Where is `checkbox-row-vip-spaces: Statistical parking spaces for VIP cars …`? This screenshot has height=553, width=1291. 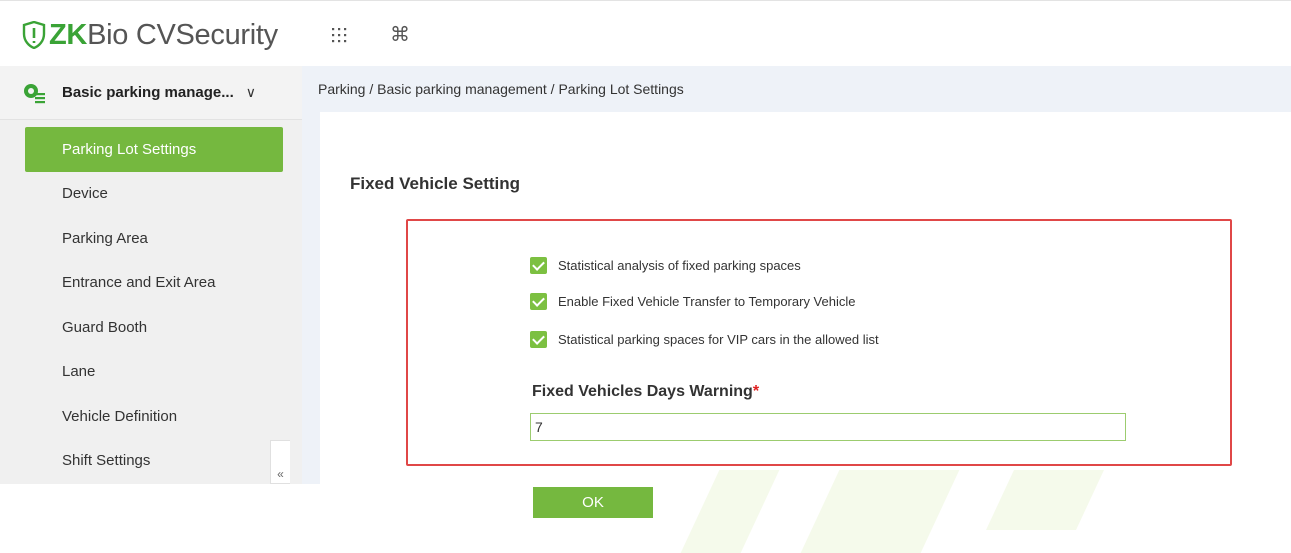 checkbox-row-vip-spaces: Statistical parking spaces for VIP cars … is located at coordinates (704, 339).